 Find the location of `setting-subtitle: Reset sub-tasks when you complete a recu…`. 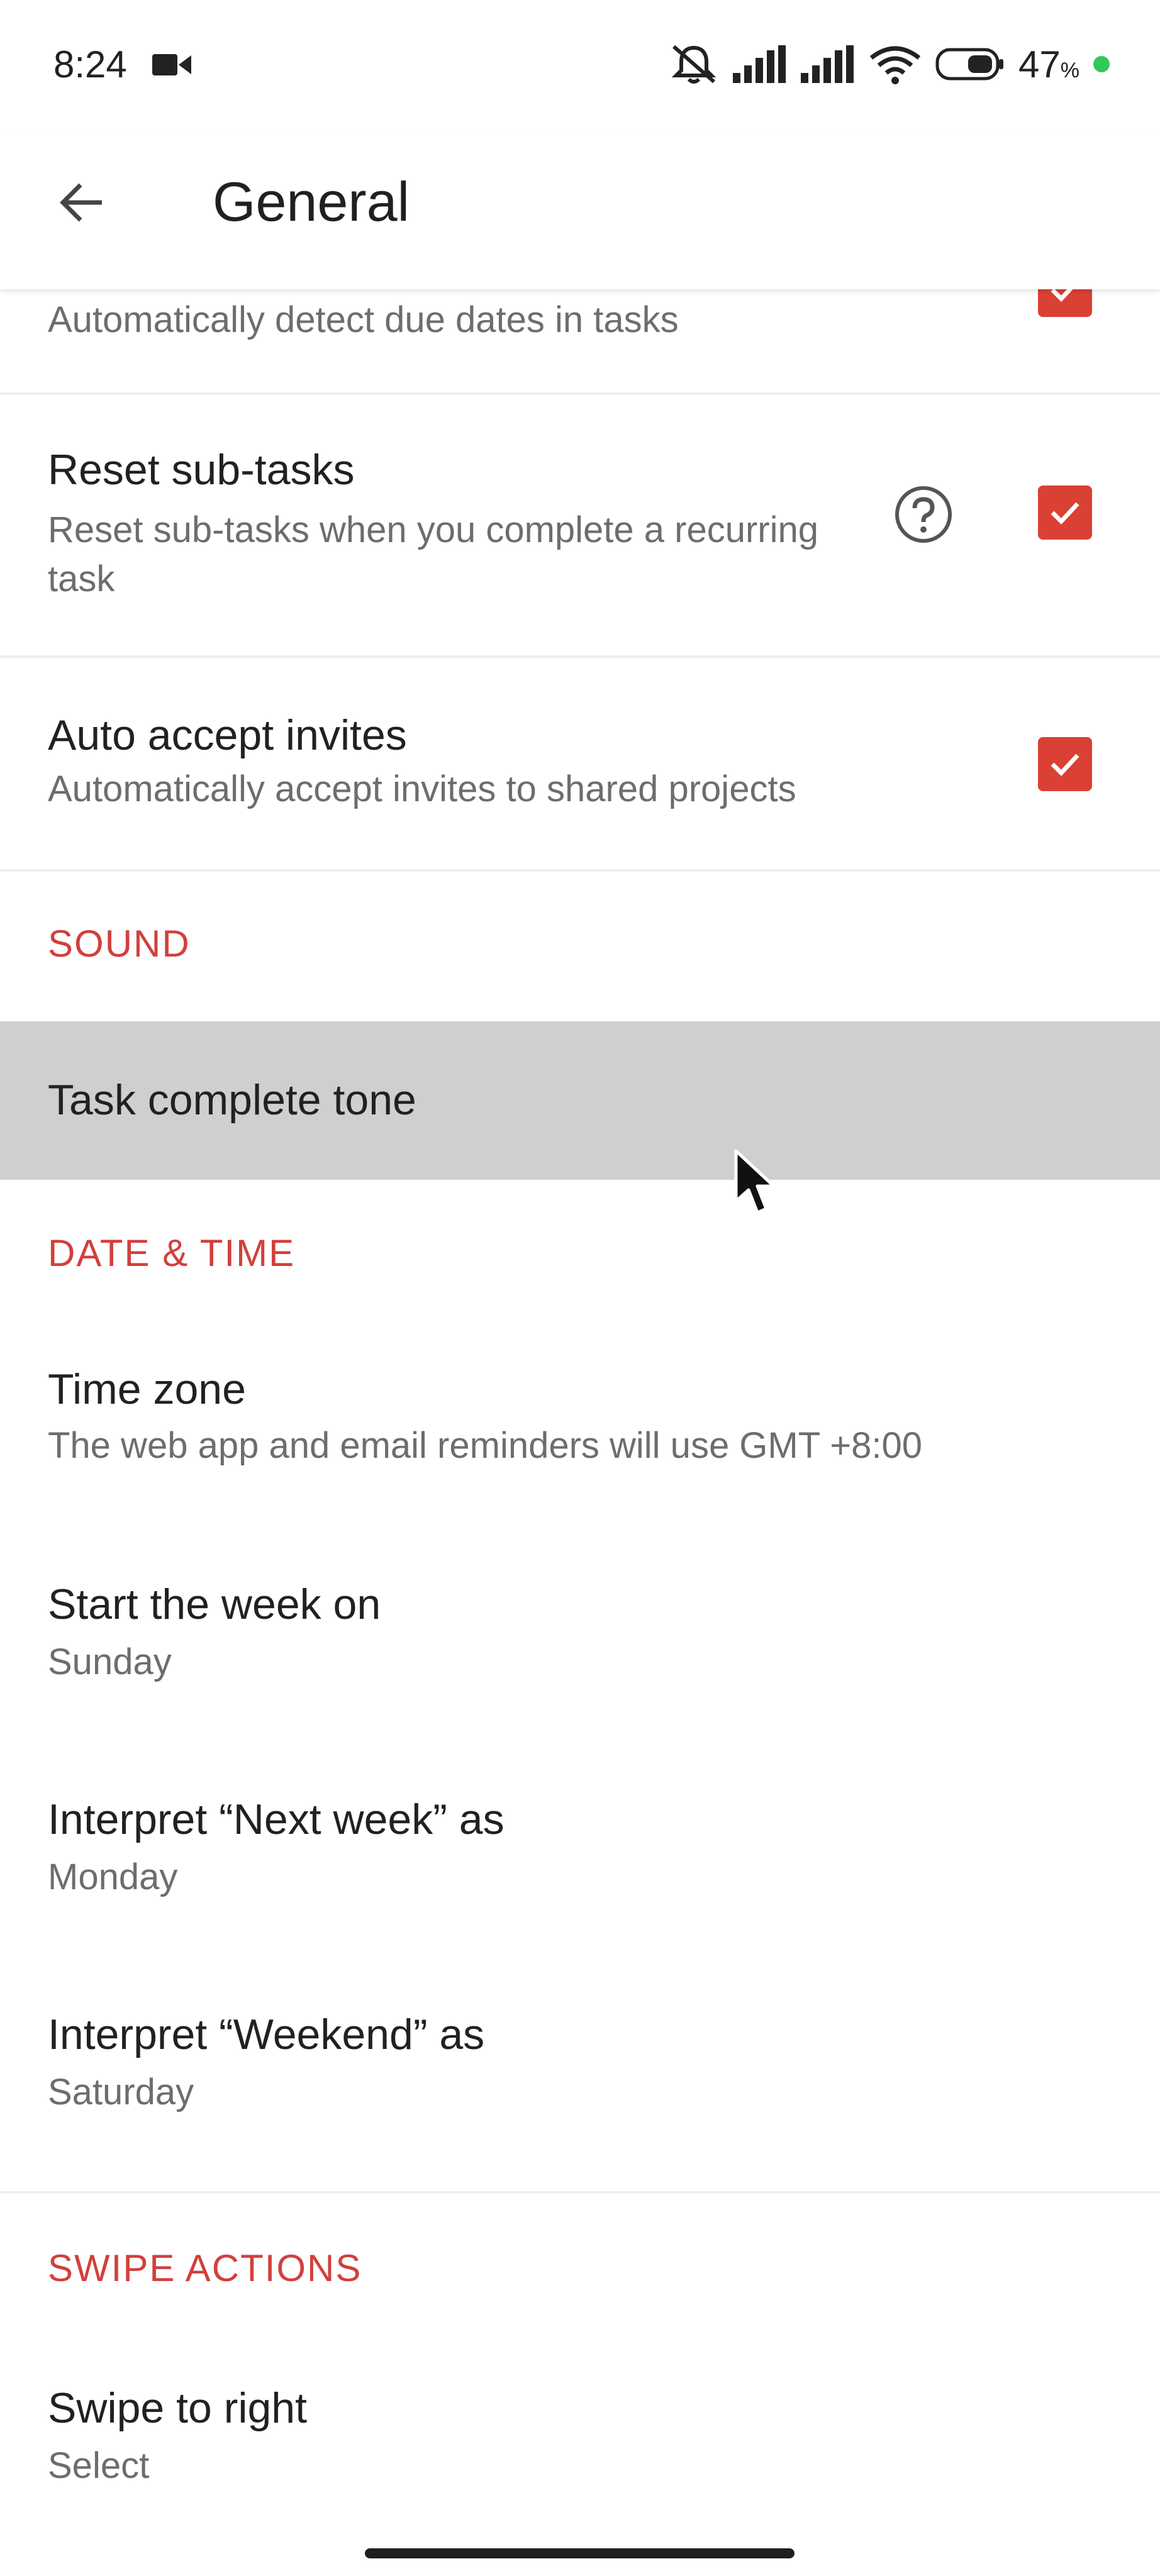

setting-subtitle: Reset sub-tasks when you complete a recu… is located at coordinates (433, 554).